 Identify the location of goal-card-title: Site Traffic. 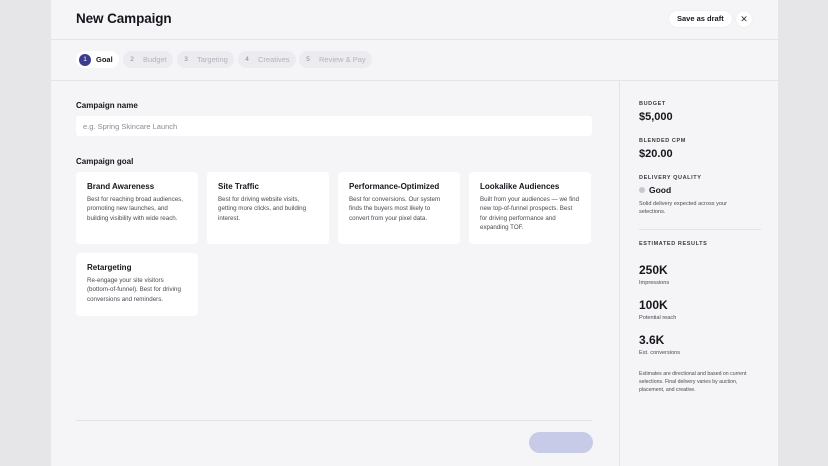
(238, 186).